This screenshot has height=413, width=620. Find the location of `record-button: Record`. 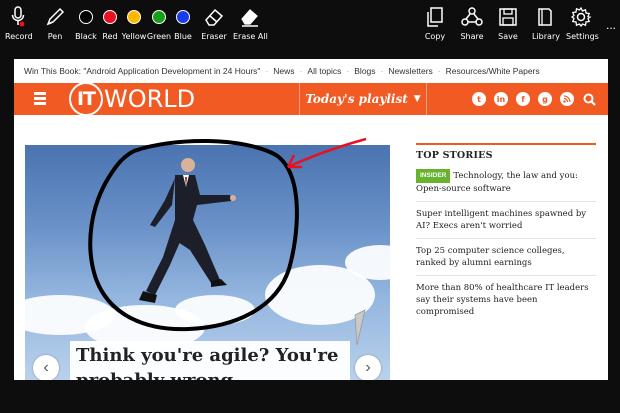

record-button: Record is located at coordinates (19, 22).